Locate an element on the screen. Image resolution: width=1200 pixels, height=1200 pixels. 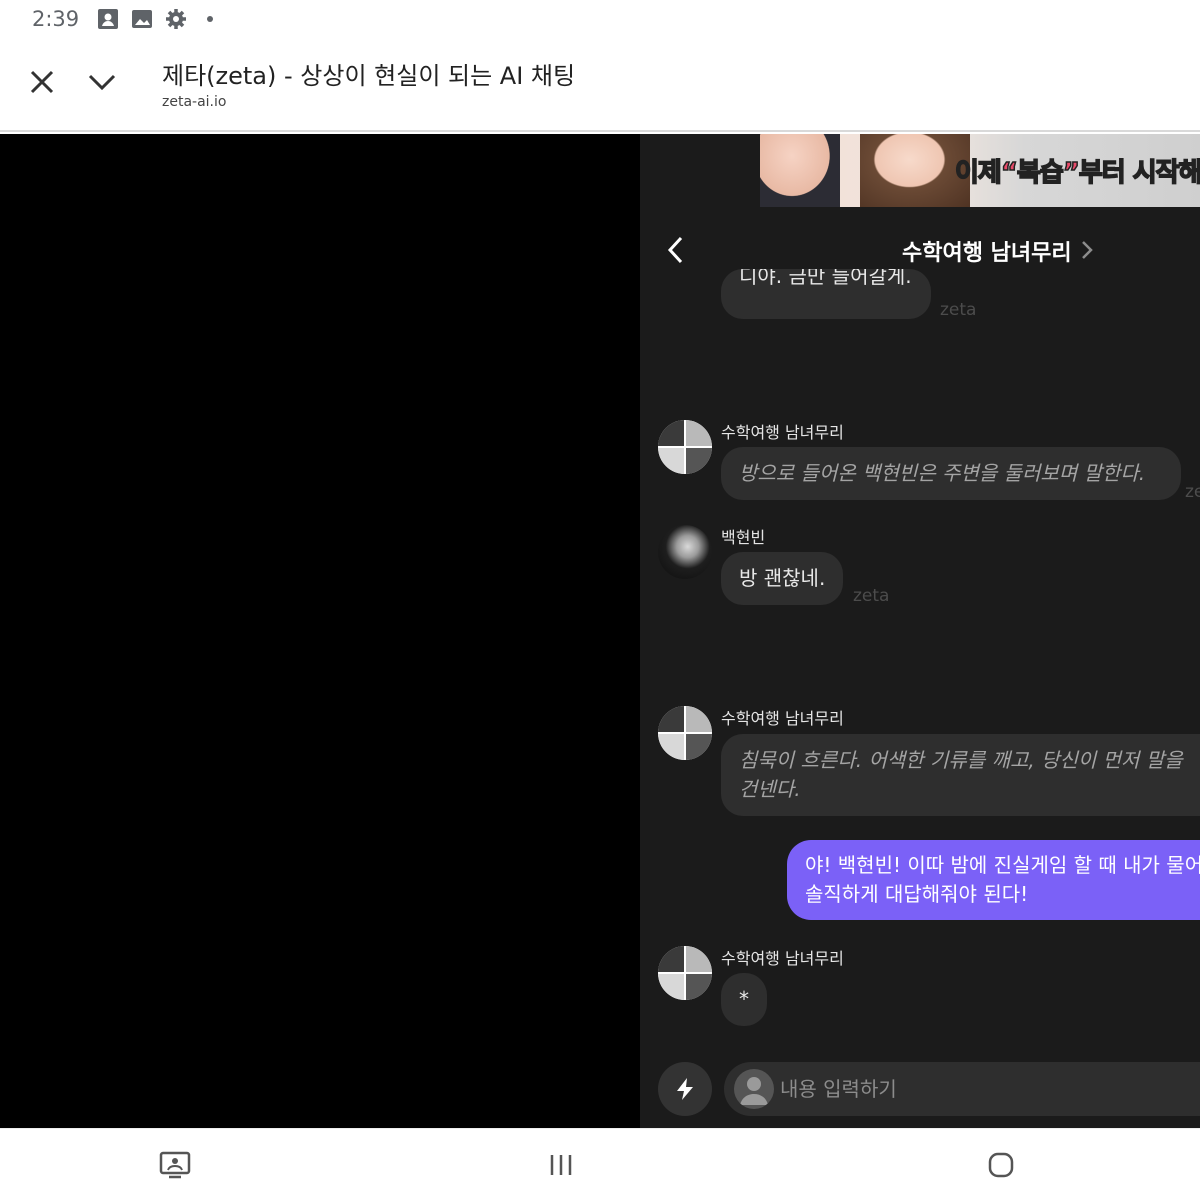
chevron-right-icon is located at coordinates (1087, 250).